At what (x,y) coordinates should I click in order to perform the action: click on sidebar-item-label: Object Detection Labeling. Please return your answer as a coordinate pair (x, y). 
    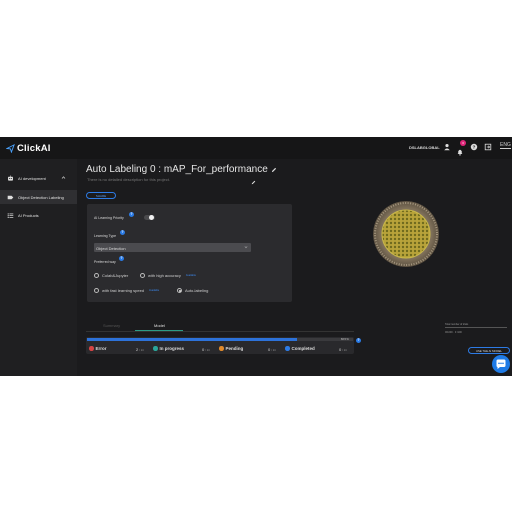
    Looking at the image, I should click on (41, 197).